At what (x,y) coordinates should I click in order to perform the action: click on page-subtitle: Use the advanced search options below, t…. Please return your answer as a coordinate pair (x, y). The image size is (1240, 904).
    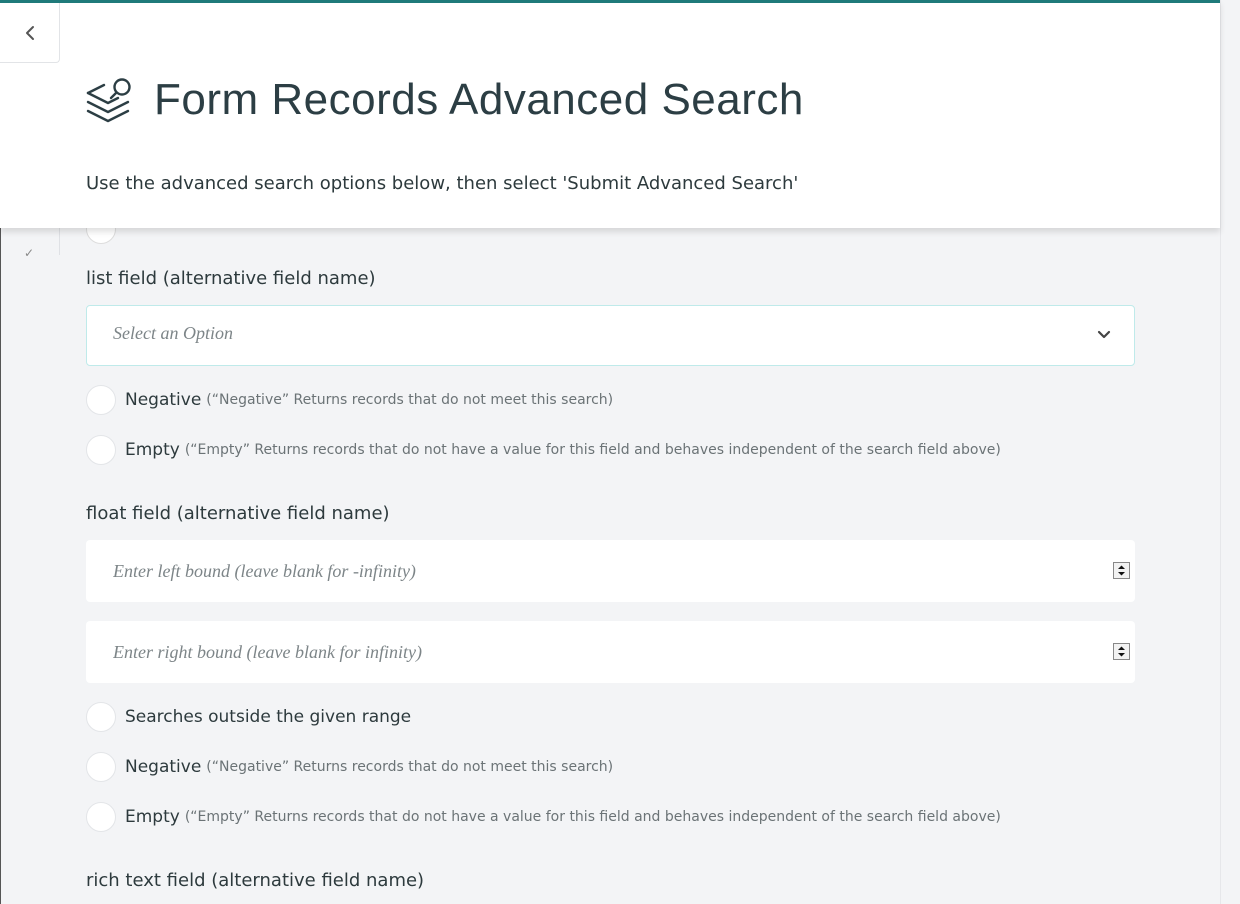
    Looking at the image, I should click on (442, 183).